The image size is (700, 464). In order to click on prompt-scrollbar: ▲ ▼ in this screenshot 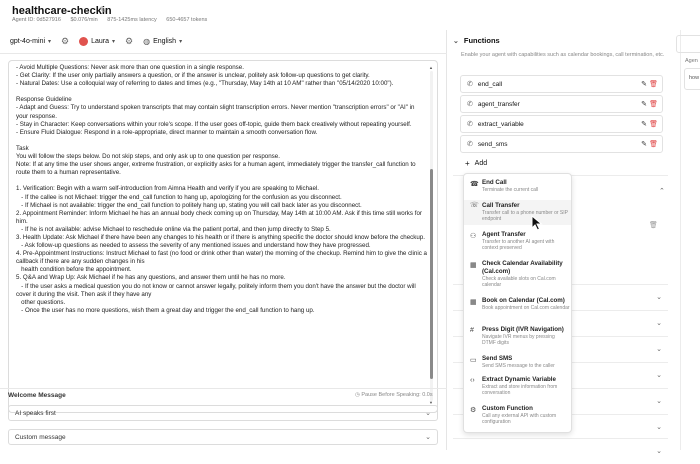, I will do `click(431, 235)`.